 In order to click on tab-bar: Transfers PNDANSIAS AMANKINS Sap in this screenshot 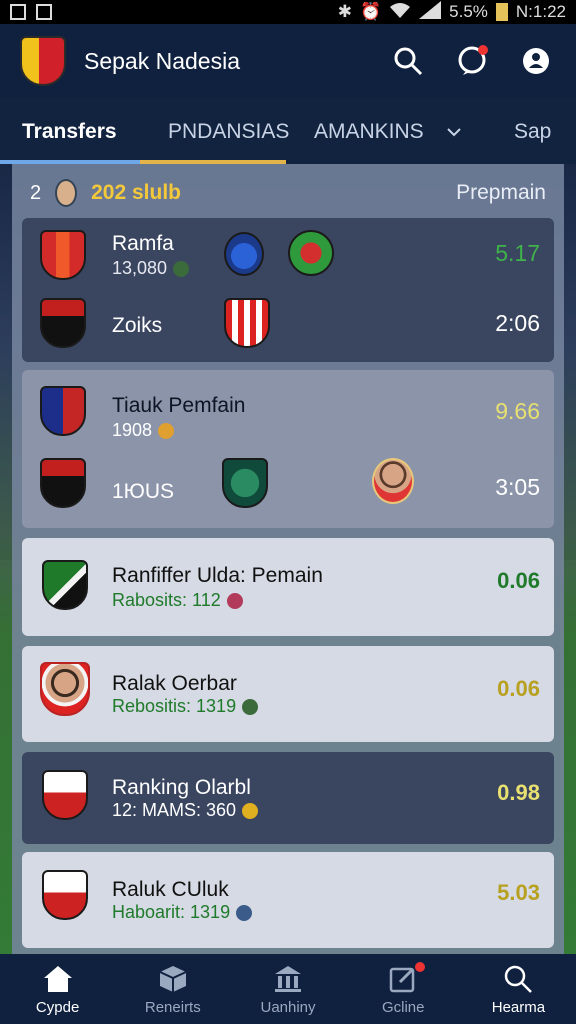, I will do `click(288, 131)`.